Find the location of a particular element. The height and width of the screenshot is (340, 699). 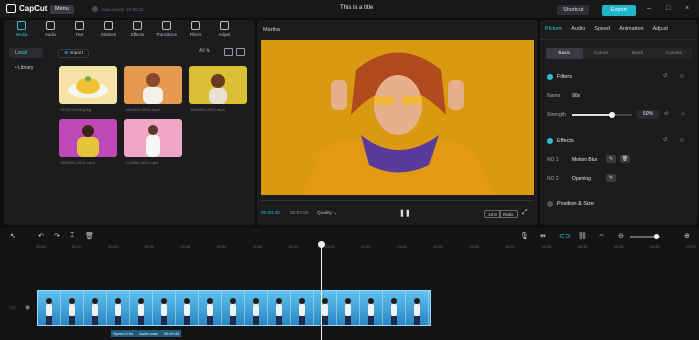

import-label: Import is located at coordinates (76, 53).